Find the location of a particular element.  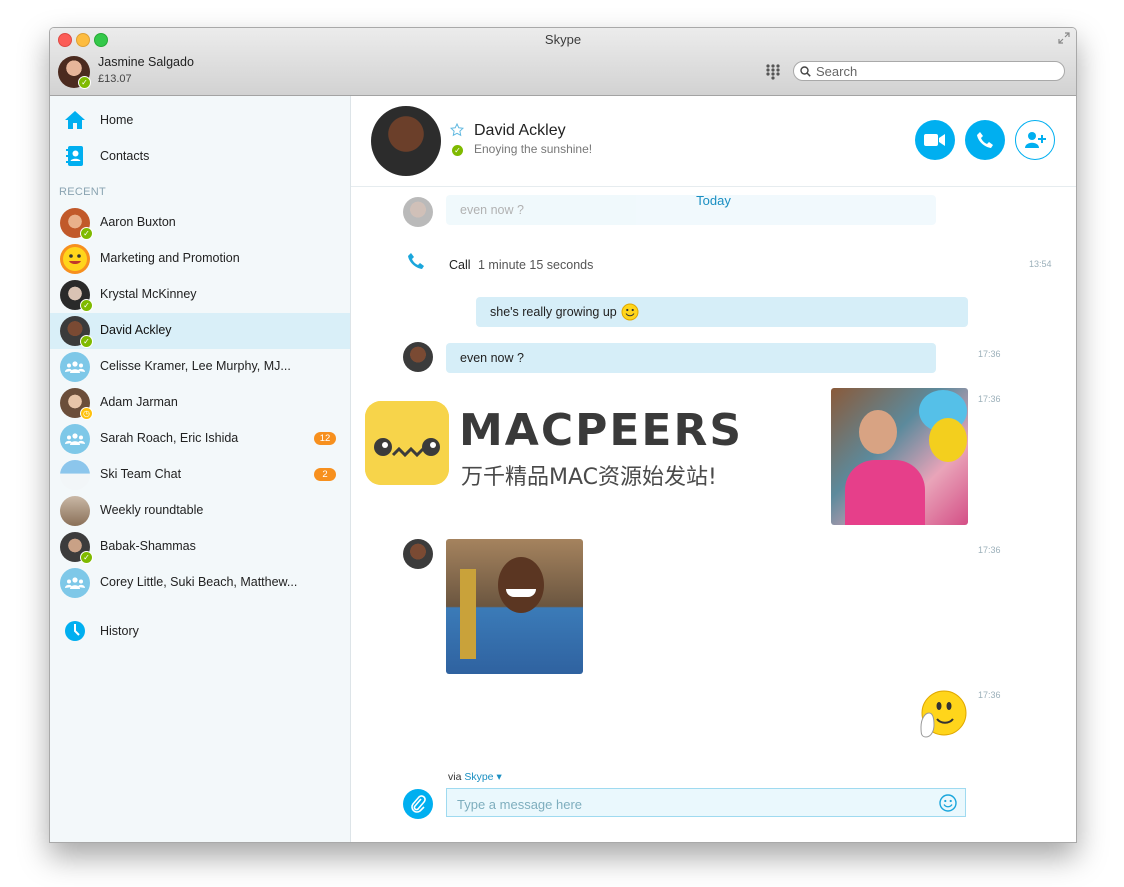

my-display-name: Jasmine Salgado is located at coordinates (146, 62).